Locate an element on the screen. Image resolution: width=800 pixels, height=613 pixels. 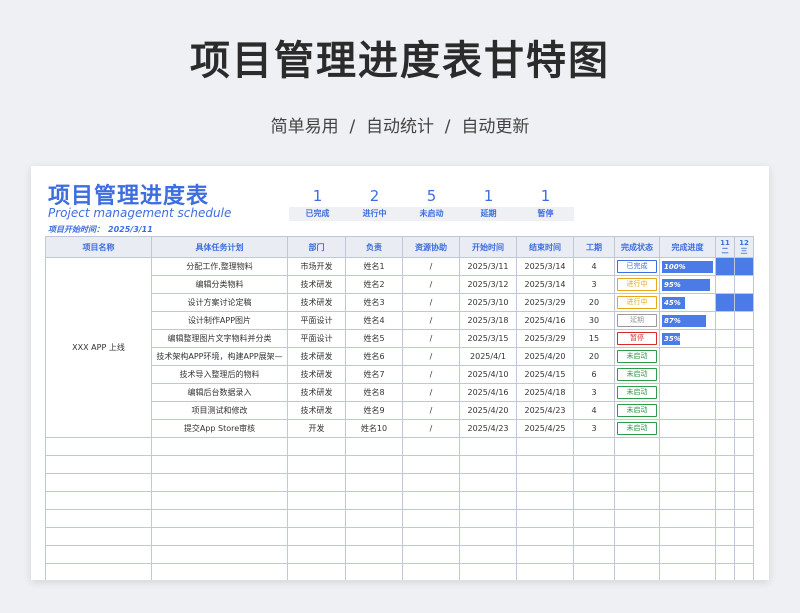
duration-cell: 30 is located at coordinates (594, 320).